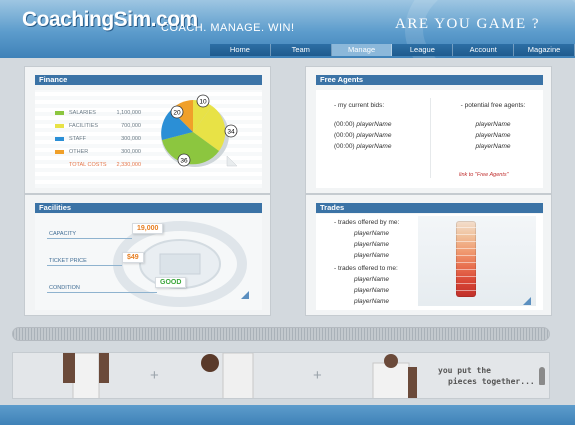  What do you see at coordinates (493, 105) in the screenshot?
I see `potential-agents-label: - potential free agents:` at bounding box center [493, 105].